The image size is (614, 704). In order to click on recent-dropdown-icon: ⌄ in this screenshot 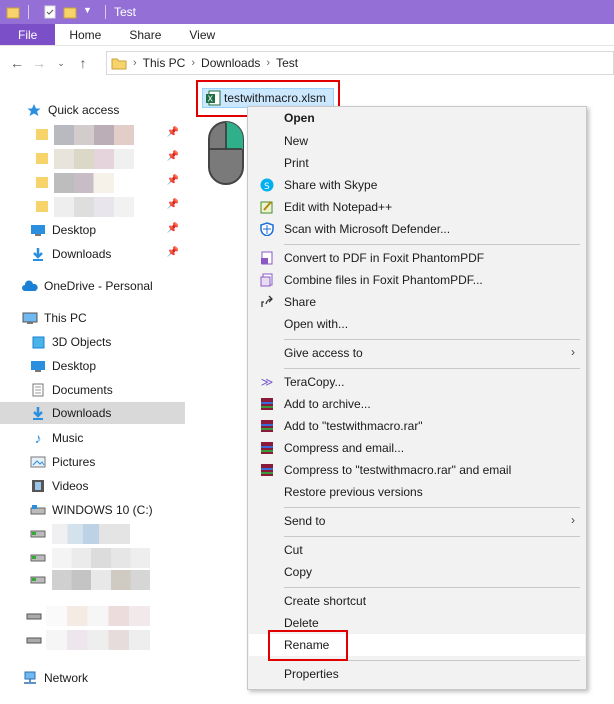, I will do `click(61, 63)`.